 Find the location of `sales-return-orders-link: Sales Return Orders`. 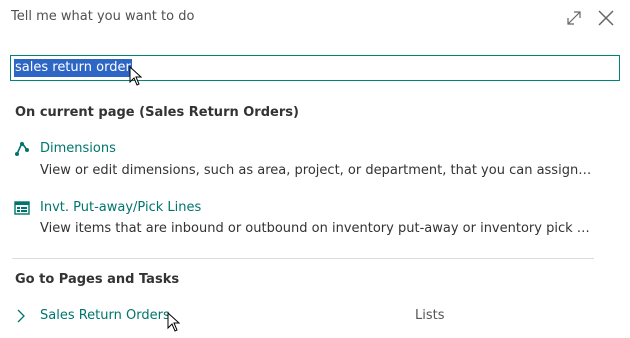

sales-return-orders-link: Sales Return Orders is located at coordinates (105, 315).